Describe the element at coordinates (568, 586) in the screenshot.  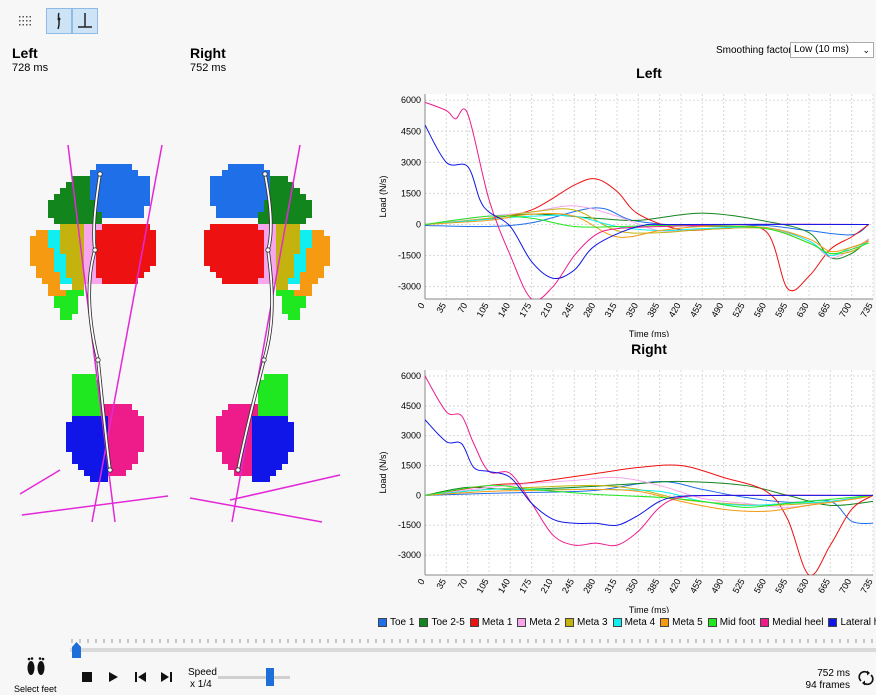
I see `x-tick-label: 245` at that location.